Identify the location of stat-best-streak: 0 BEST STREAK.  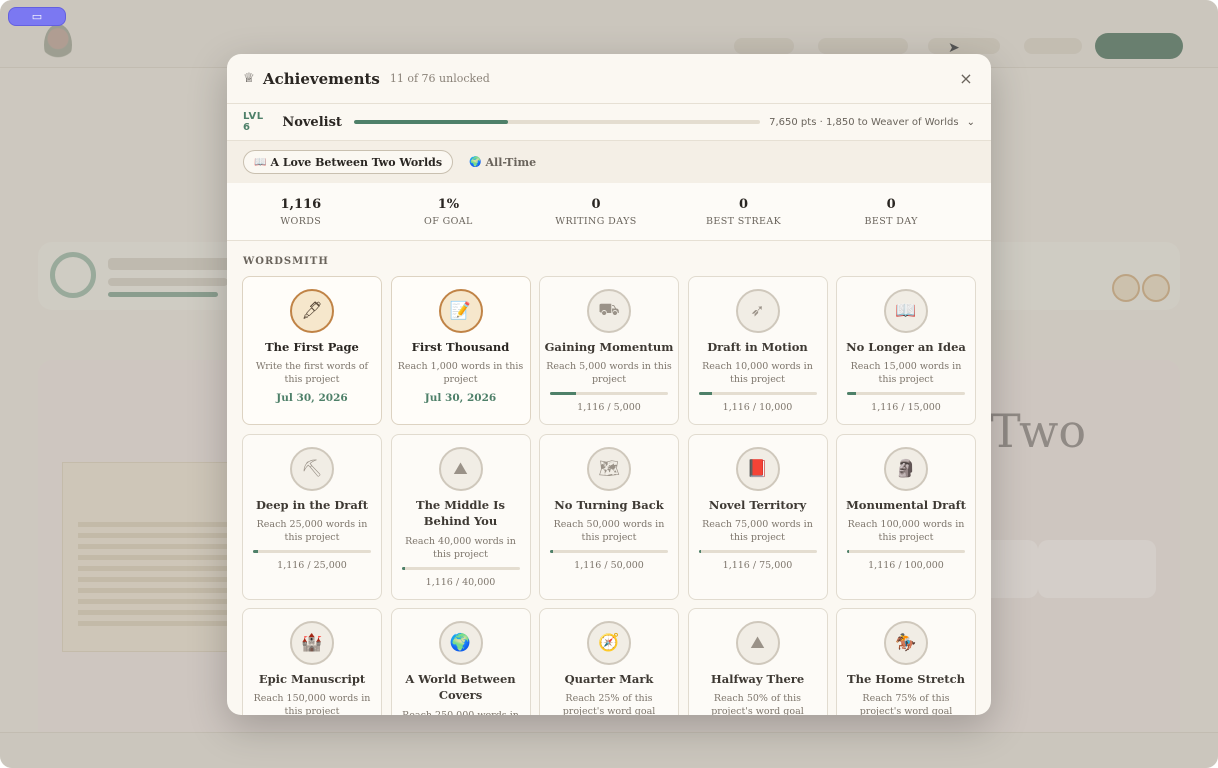
(744, 211).